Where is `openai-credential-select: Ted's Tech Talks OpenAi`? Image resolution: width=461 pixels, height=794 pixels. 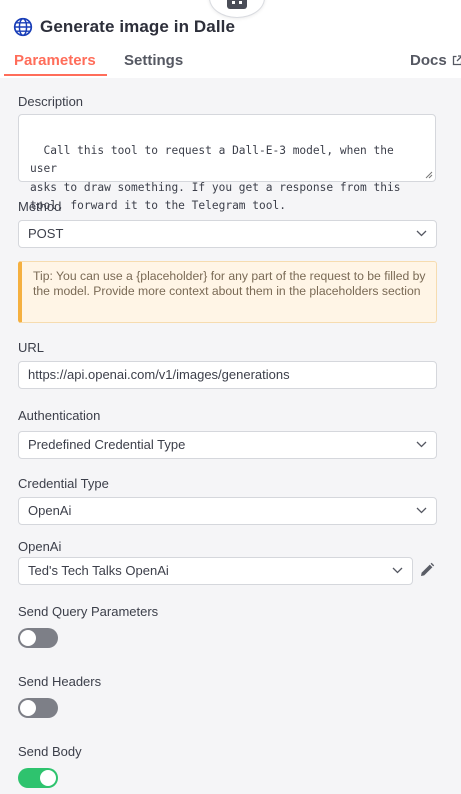 openai-credential-select: Ted's Tech Talks OpenAi is located at coordinates (215, 571).